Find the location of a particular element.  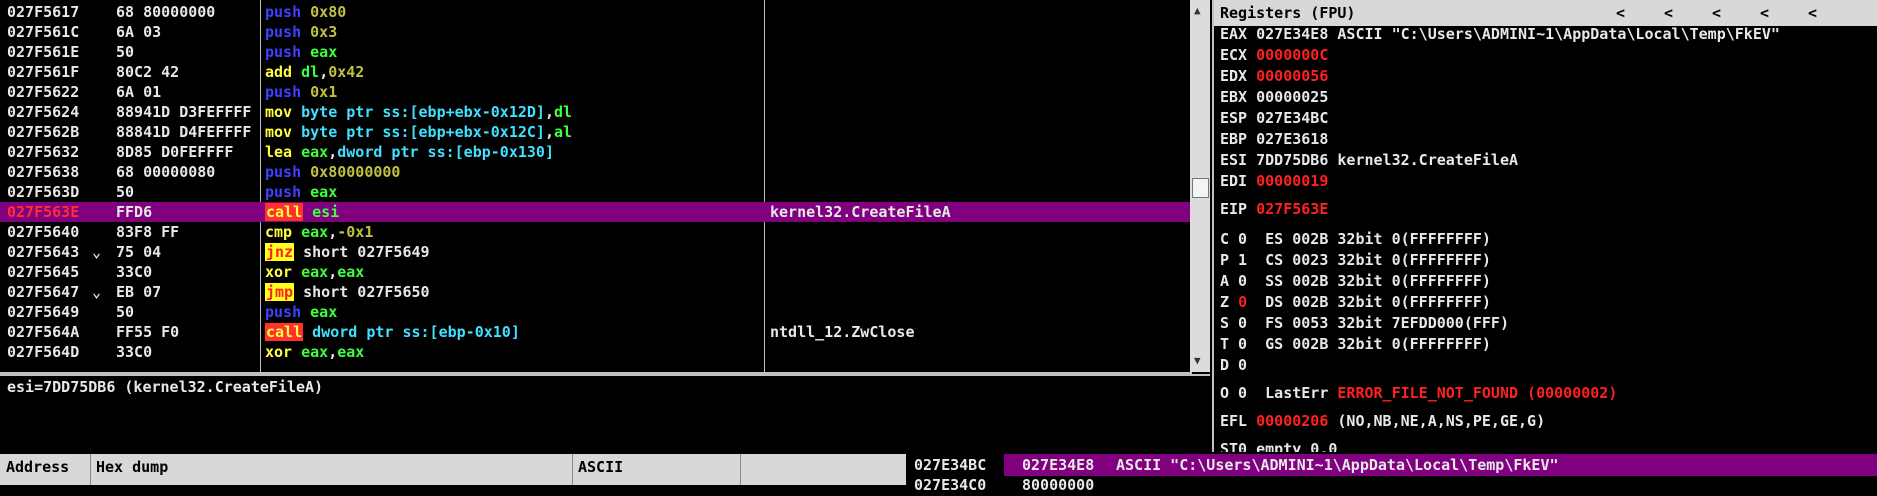

register-line: ESP 027E34BC is located at coordinates (1274, 118).